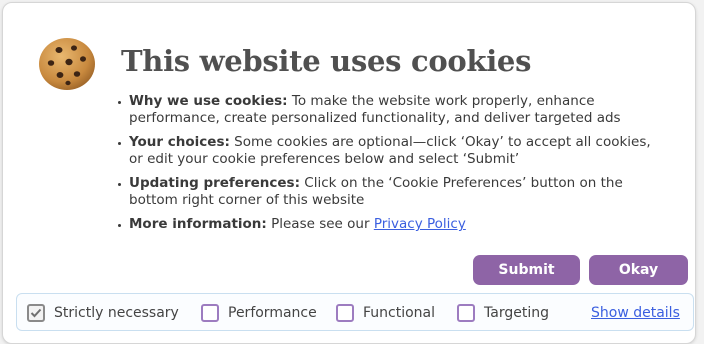 This screenshot has height=344, width=704. What do you see at coordinates (526, 270) in the screenshot?
I see `submit-button: Submit` at bounding box center [526, 270].